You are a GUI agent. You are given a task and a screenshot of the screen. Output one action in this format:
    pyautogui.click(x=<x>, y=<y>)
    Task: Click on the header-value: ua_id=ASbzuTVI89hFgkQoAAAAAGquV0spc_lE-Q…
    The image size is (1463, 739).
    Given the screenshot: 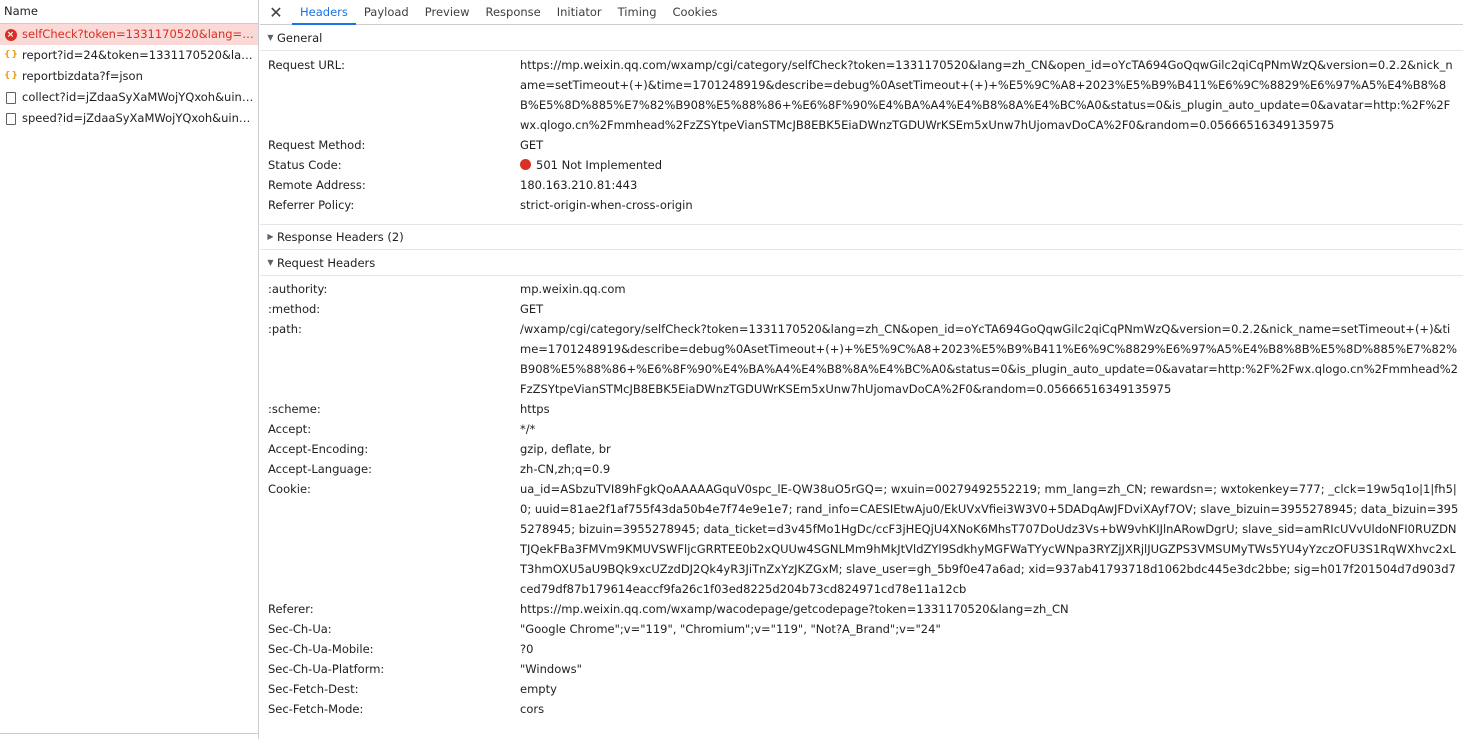 What is the action you would take?
    pyautogui.click(x=991, y=539)
    